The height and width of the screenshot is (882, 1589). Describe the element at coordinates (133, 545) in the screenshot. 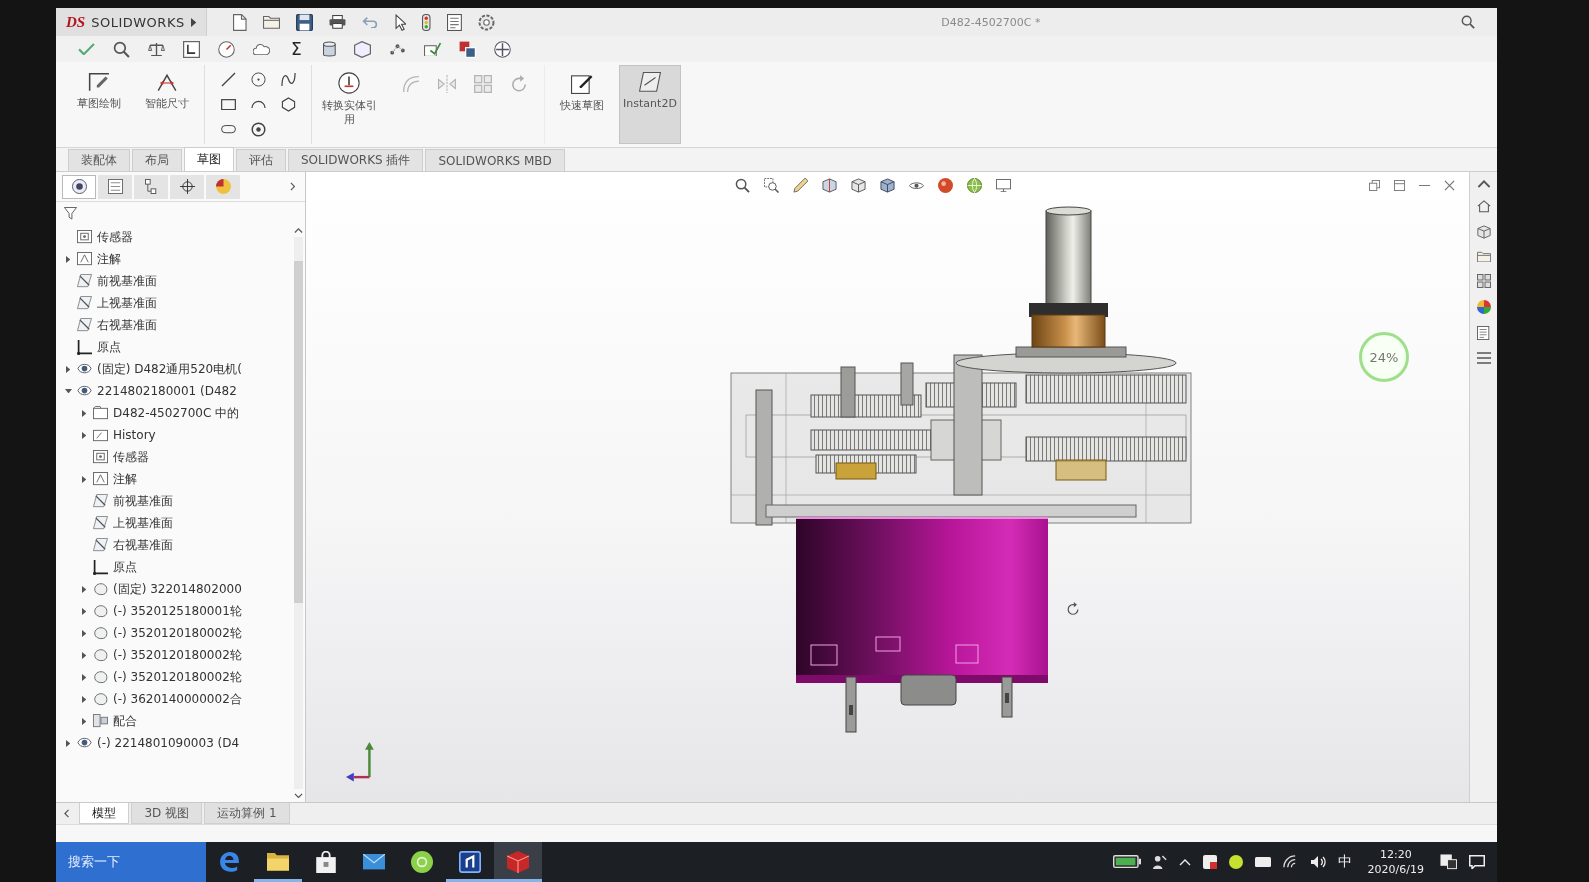

I see `tree-item: 右视基准面` at that location.